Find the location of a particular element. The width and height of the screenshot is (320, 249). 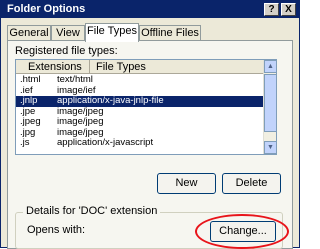

new-button: New is located at coordinates (186, 183).